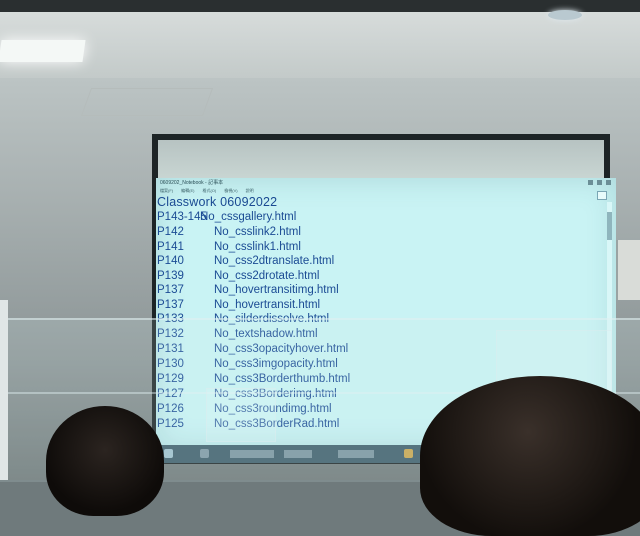 The height and width of the screenshot is (536, 640). I want to click on file-name: No_hovertransit.html, so click(267, 304).